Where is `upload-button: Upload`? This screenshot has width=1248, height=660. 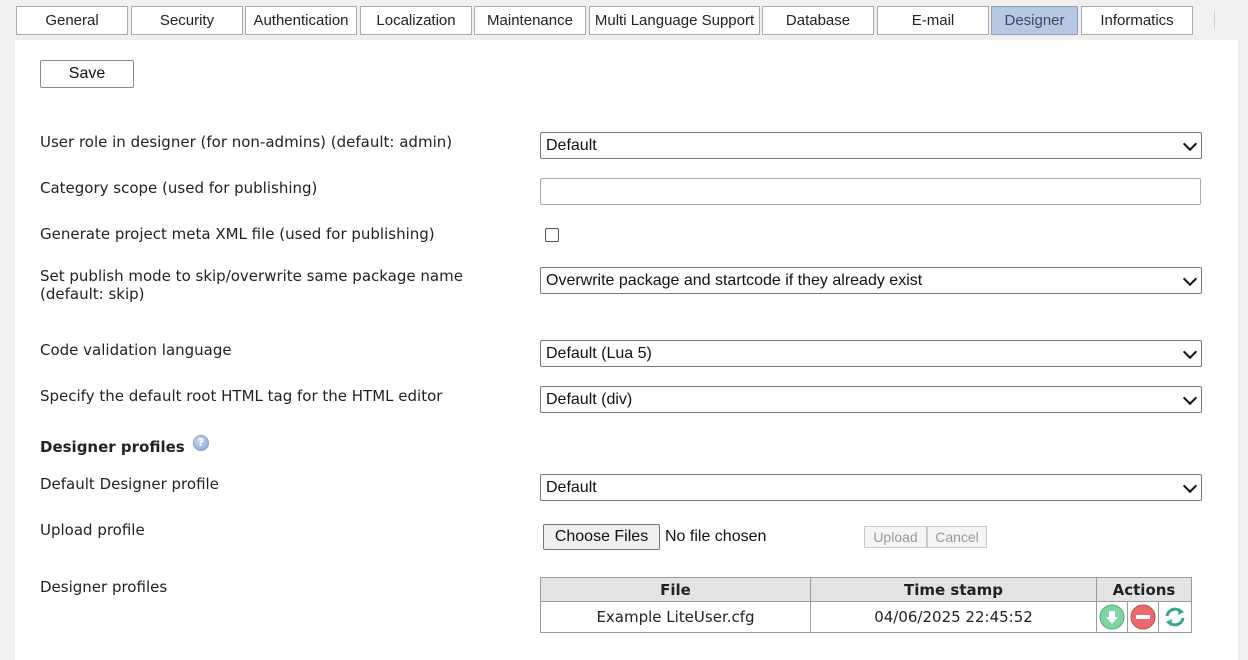
upload-button: Upload is located at coordinates (895, 537).